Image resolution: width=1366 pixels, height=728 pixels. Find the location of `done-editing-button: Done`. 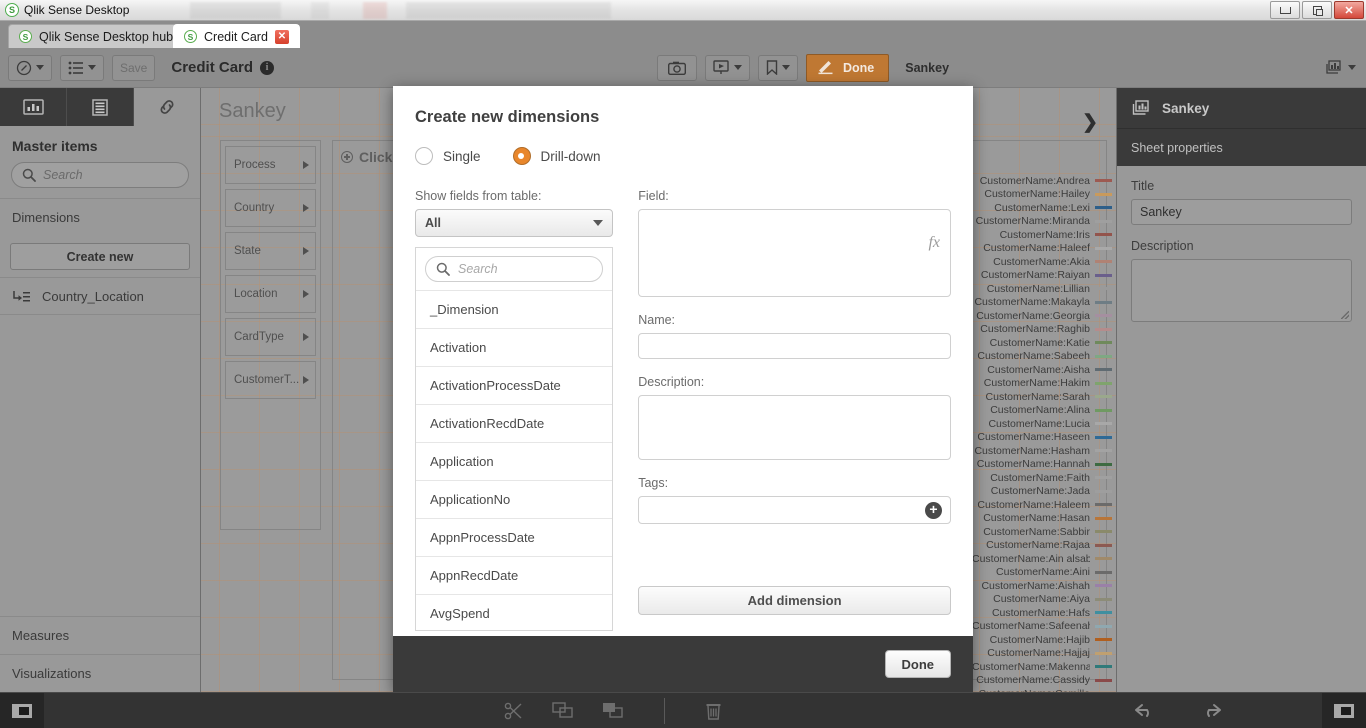

done-editing-button: Done is located at coordinates (848, 67).